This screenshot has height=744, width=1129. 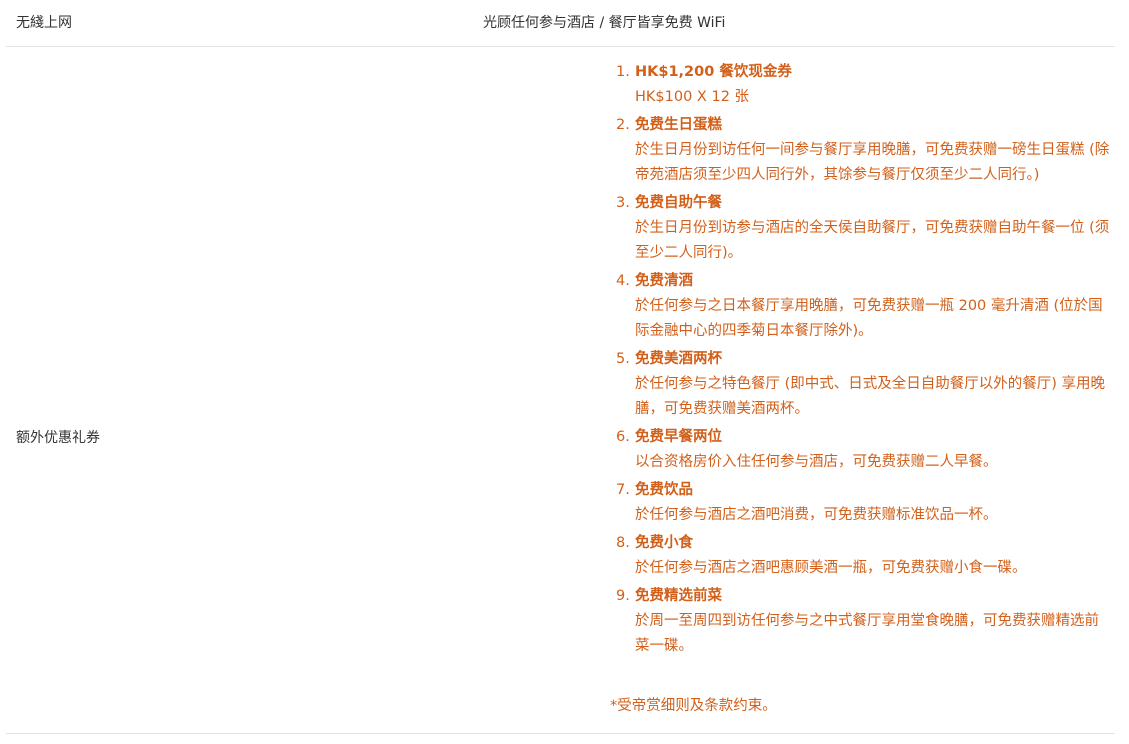 I want to click on item-number: 3., so click(x=623, y=203).